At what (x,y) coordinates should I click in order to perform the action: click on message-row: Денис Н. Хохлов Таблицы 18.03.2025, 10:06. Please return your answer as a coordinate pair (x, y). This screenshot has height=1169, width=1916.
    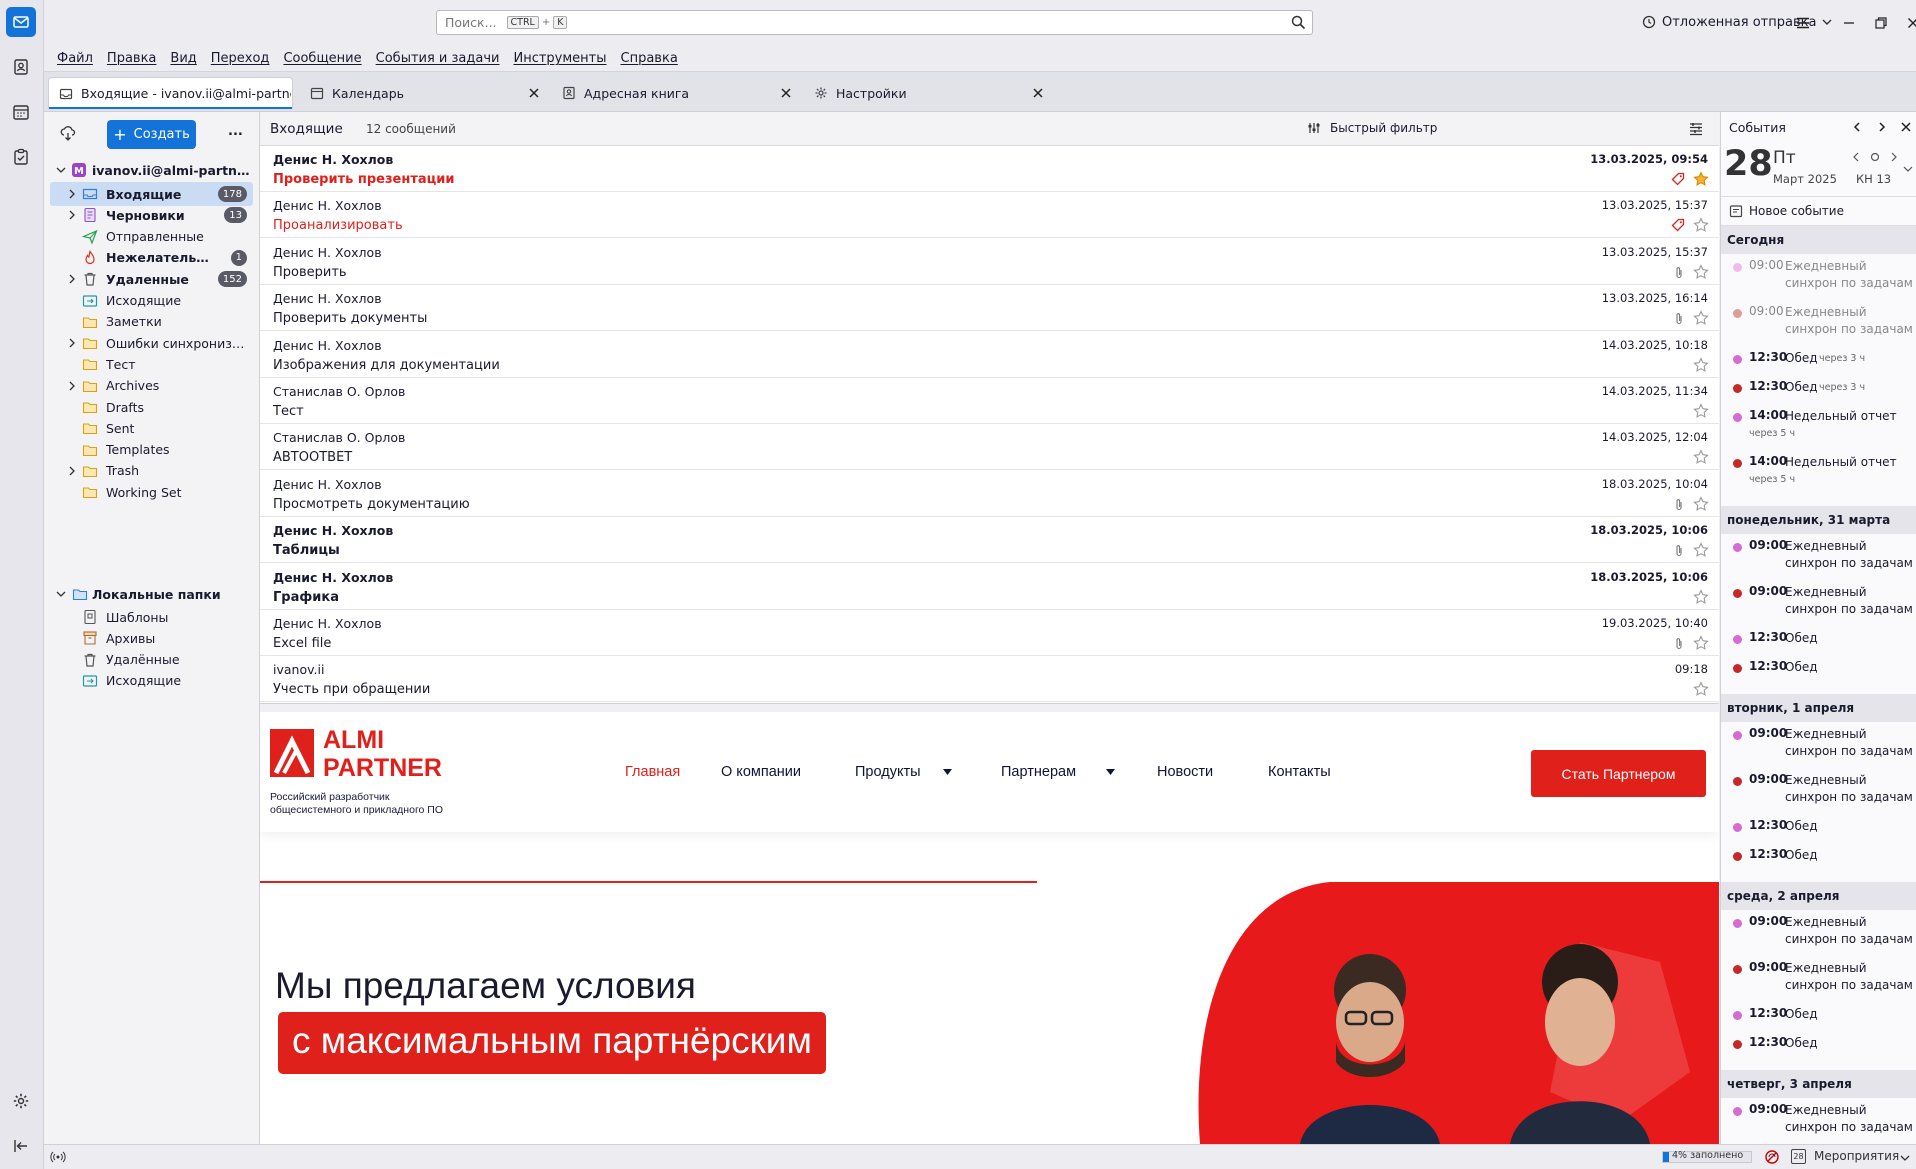
    Looking at the image, I should click on (989, 540).